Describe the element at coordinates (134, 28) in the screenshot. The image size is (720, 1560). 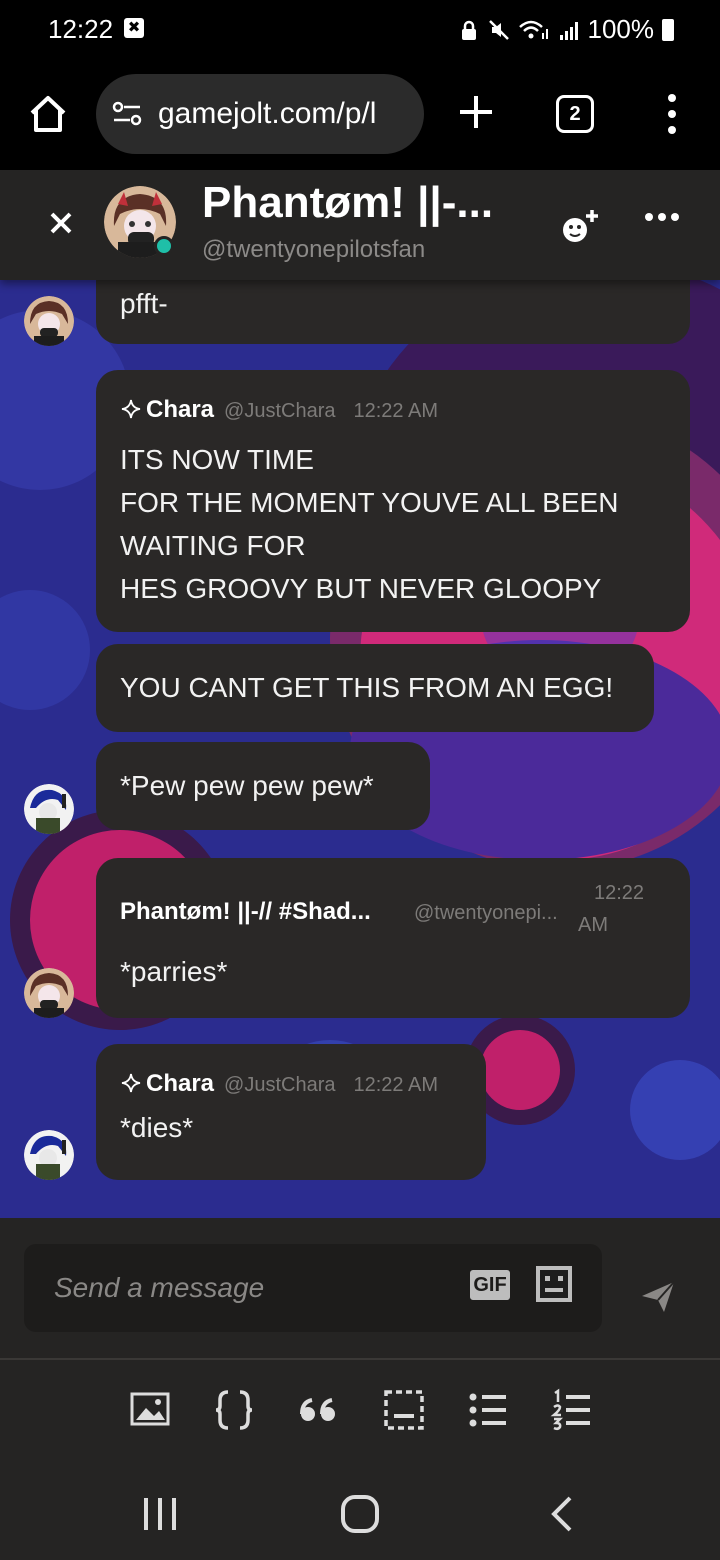
I see `notification-icon: ✖` at that location.